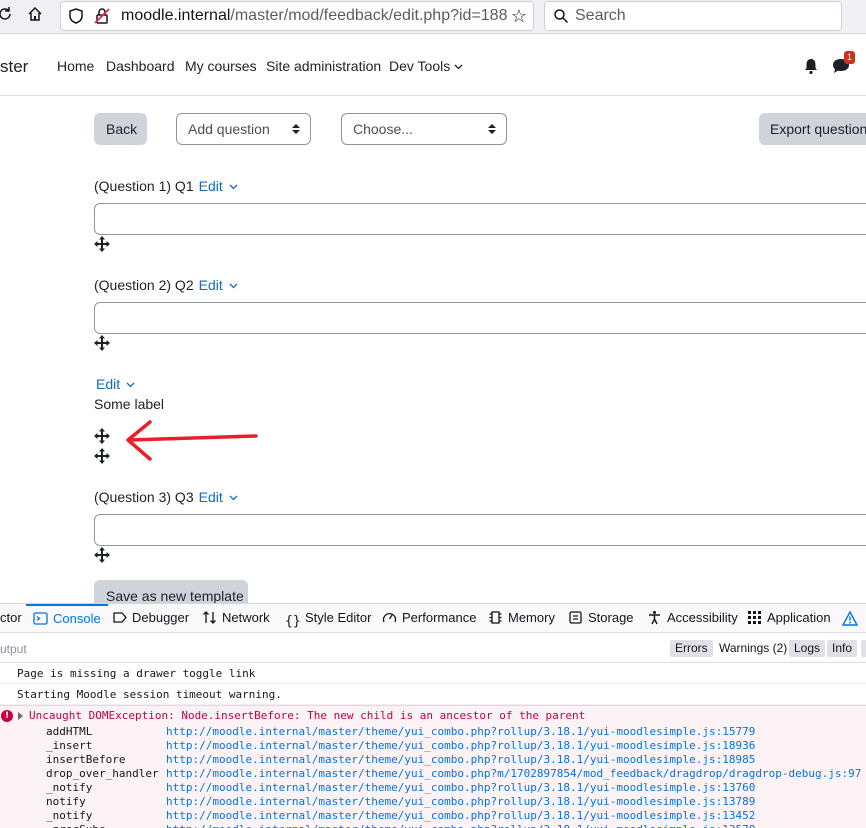 The width and height of the screenshot is (866, 828). Describe the element at coordinates (328, 618) in the screenshot. I see `tab-style-editor: {} Style Editor` at that location.